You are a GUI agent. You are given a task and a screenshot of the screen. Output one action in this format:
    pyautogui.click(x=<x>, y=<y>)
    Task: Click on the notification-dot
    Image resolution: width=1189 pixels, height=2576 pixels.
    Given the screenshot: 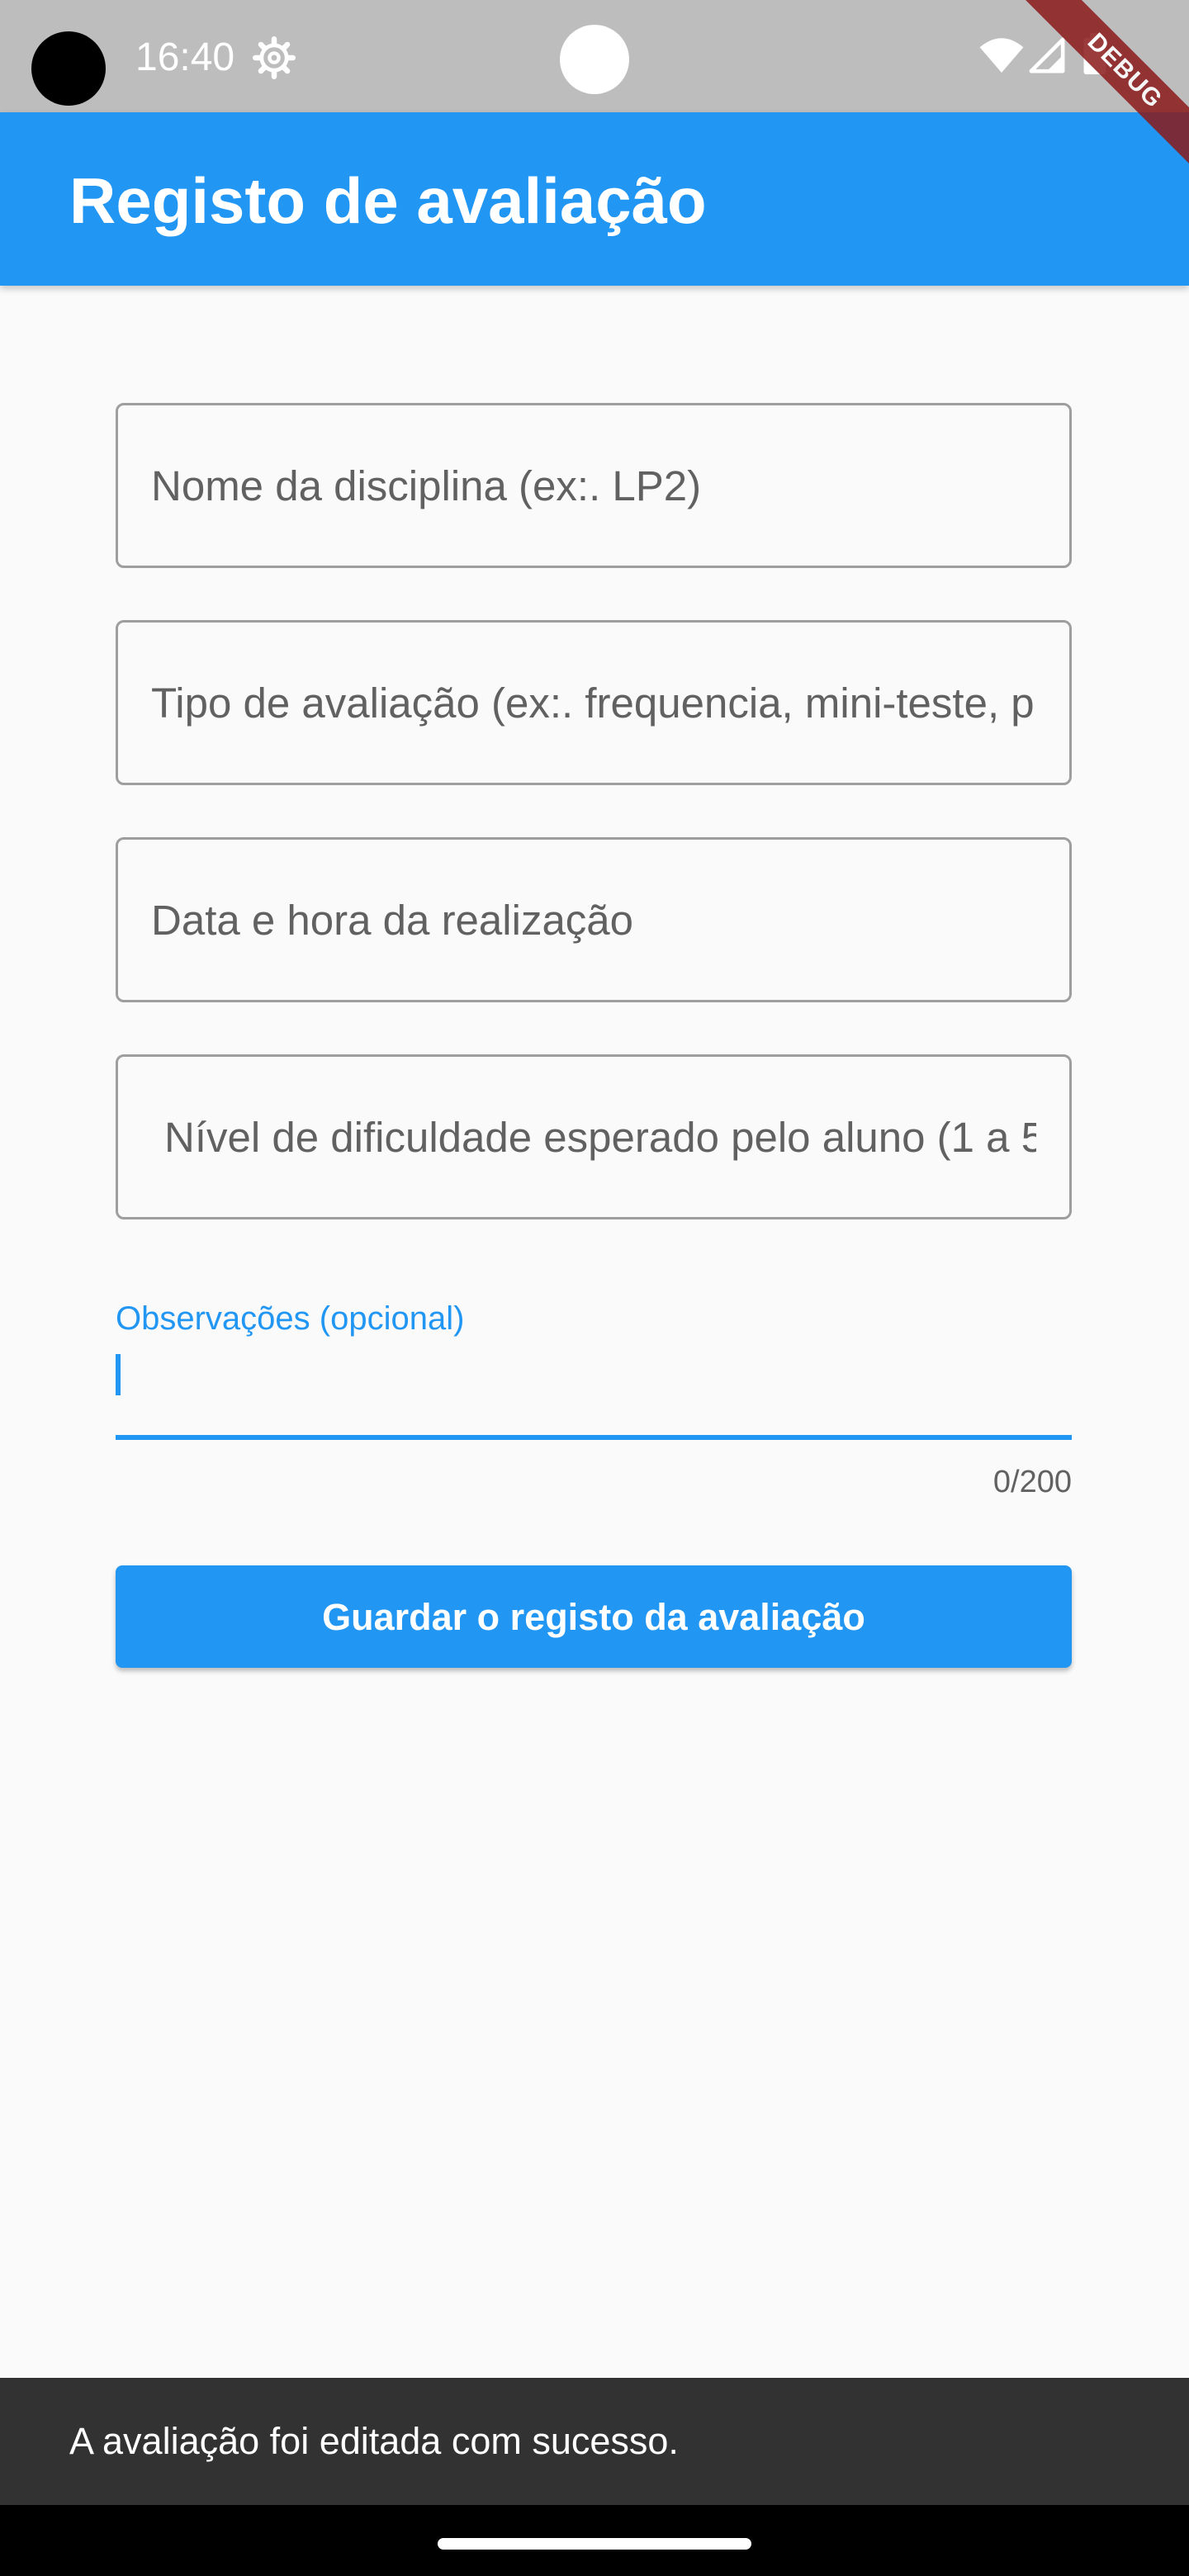 What is the action you would take?
    pyautogui.click(x=594, y=59)
    